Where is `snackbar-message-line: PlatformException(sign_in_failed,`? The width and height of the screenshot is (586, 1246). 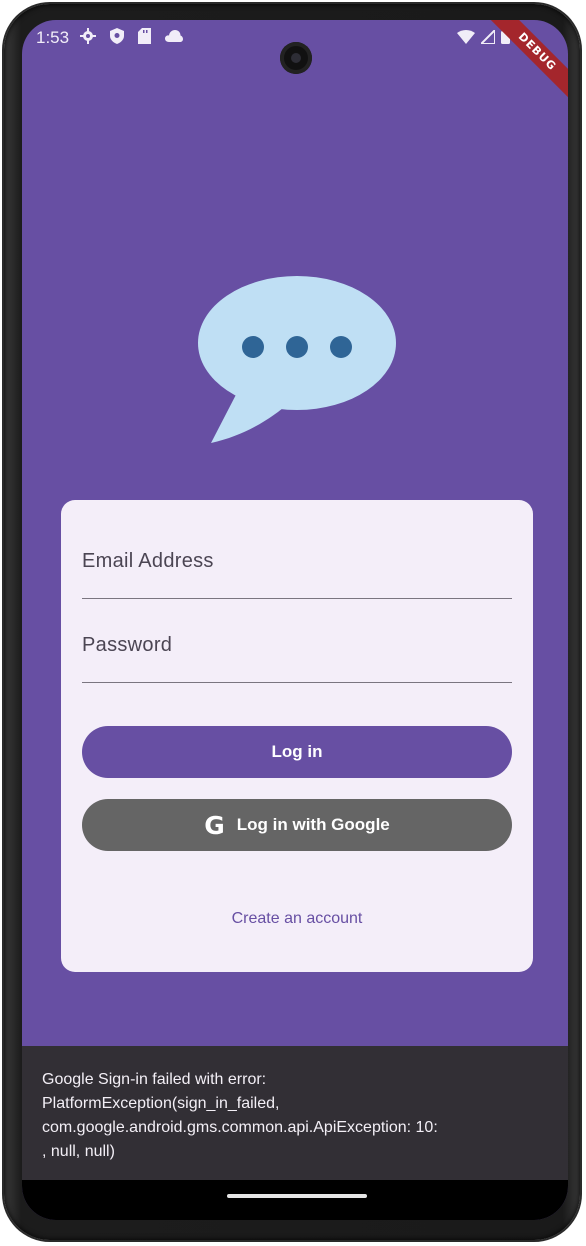 snackbar-message-line: PlatformException(sign_in_failed, is located at coordinates (161, 1103).